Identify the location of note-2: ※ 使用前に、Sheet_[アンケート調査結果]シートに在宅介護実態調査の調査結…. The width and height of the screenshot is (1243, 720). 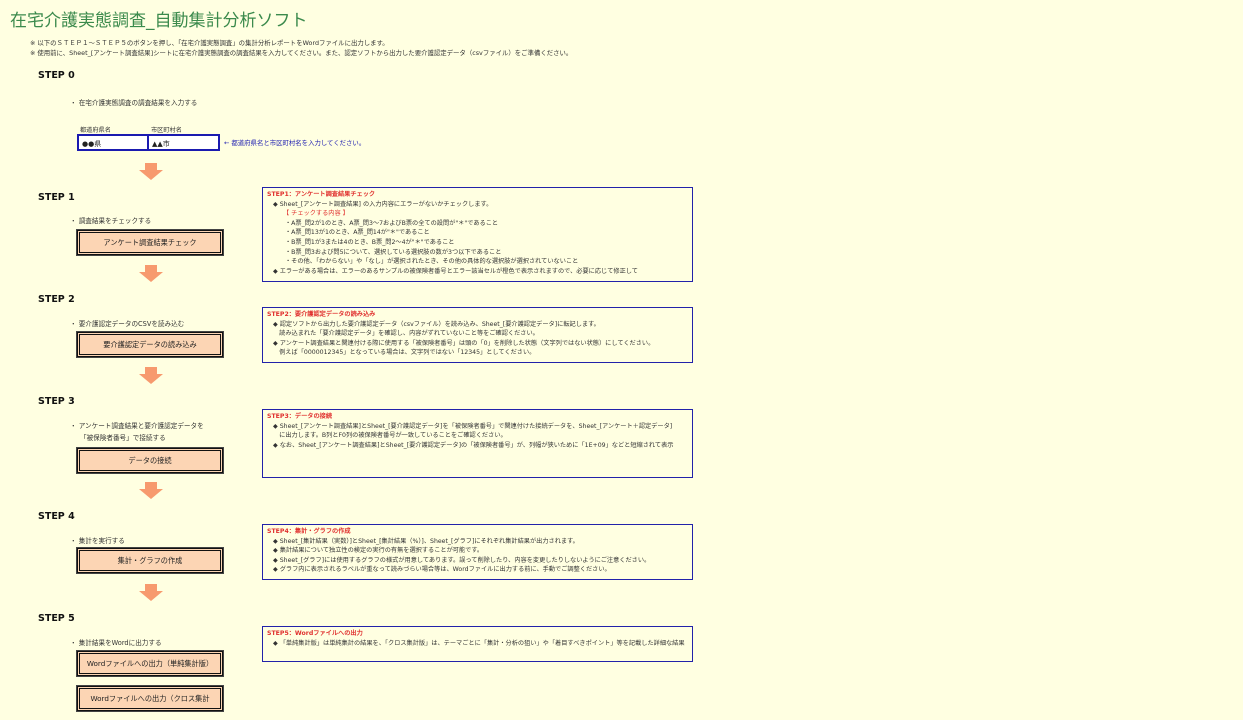
(301, 53).